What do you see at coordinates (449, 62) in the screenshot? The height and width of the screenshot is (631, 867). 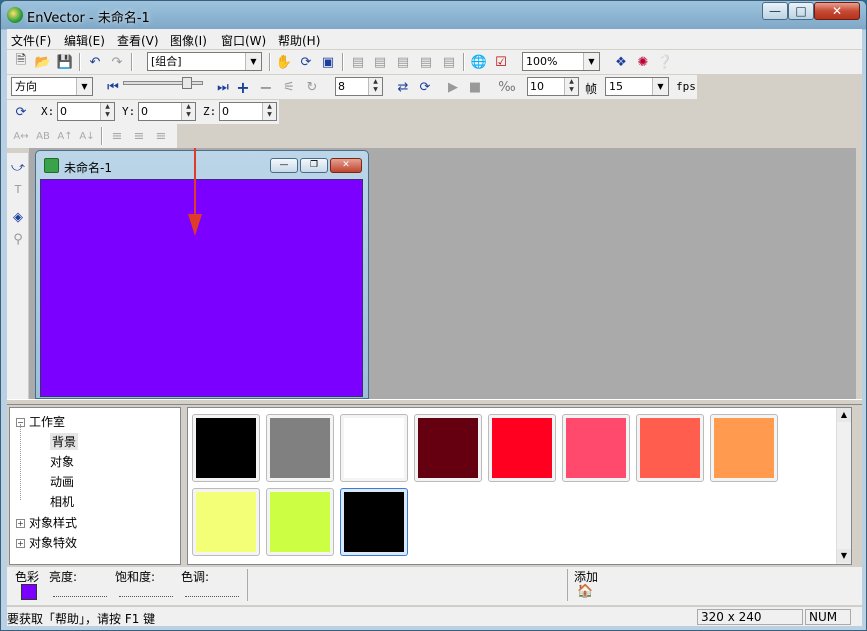 I see `layer-back-icon: ▤` at bounding box center [449, 62].